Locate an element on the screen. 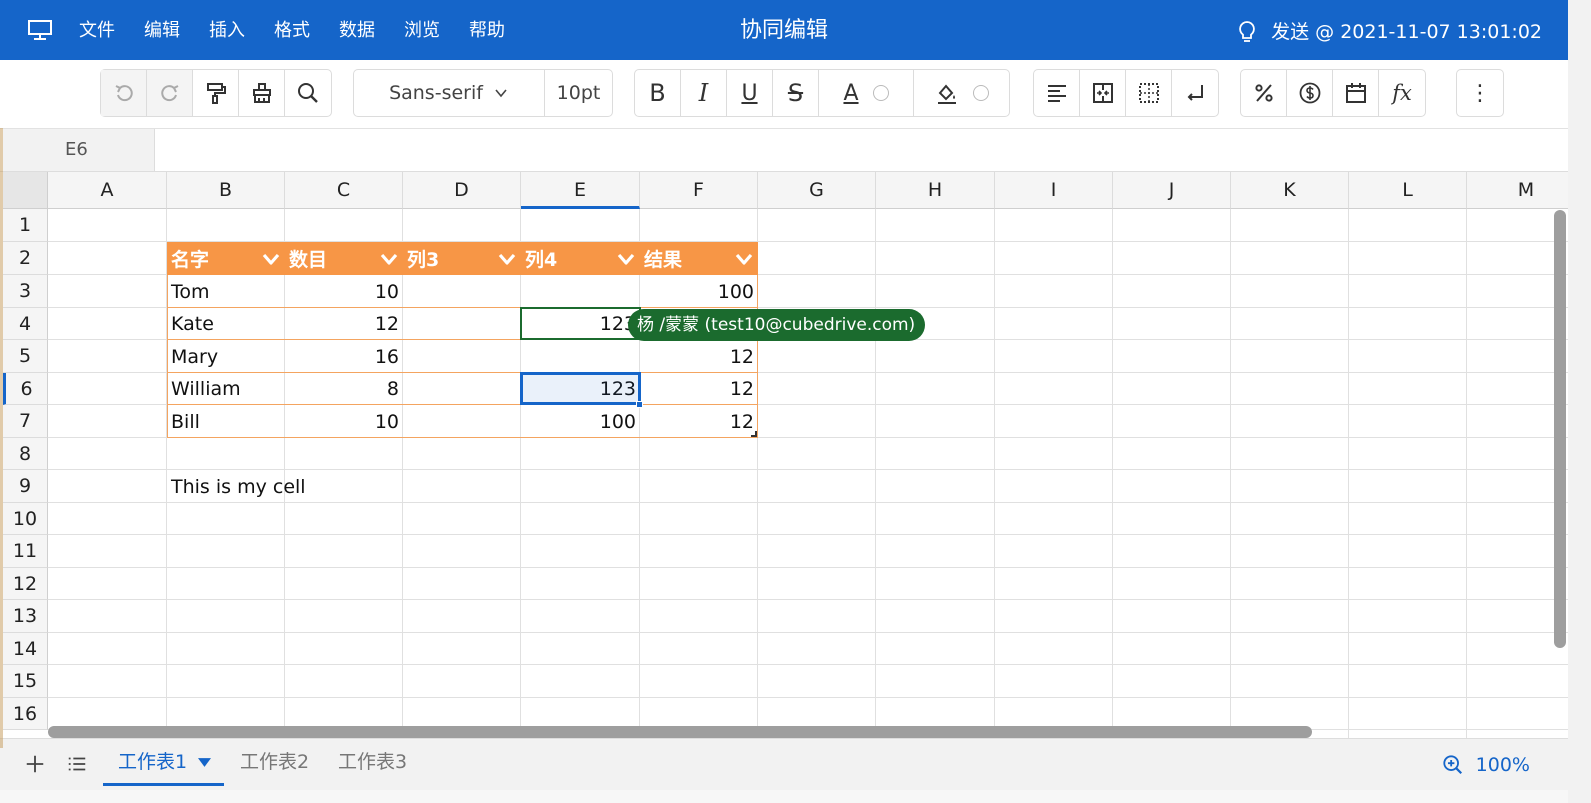 This screenshot has height=803, width=1591. bold-button: B is located at coordinates (658, 93).